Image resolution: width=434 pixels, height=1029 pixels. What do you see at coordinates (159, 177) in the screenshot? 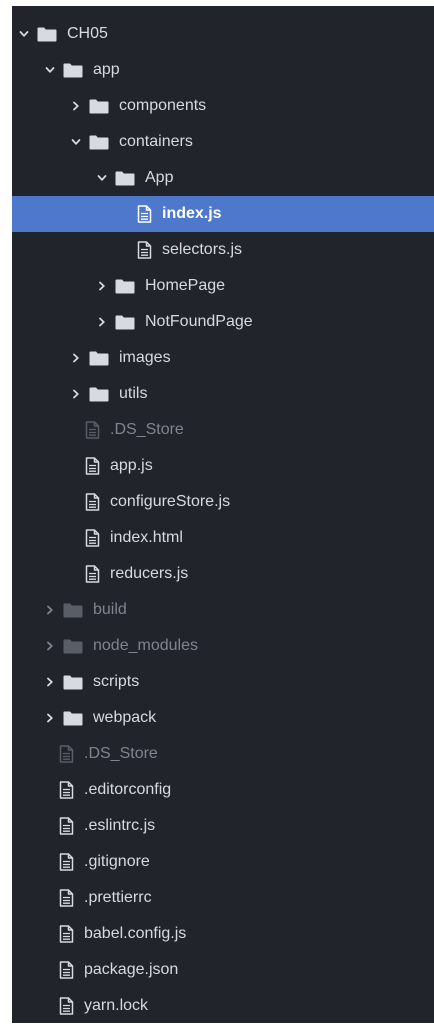
I see `tree-folder-label: App` at bounding box center [159, 177].